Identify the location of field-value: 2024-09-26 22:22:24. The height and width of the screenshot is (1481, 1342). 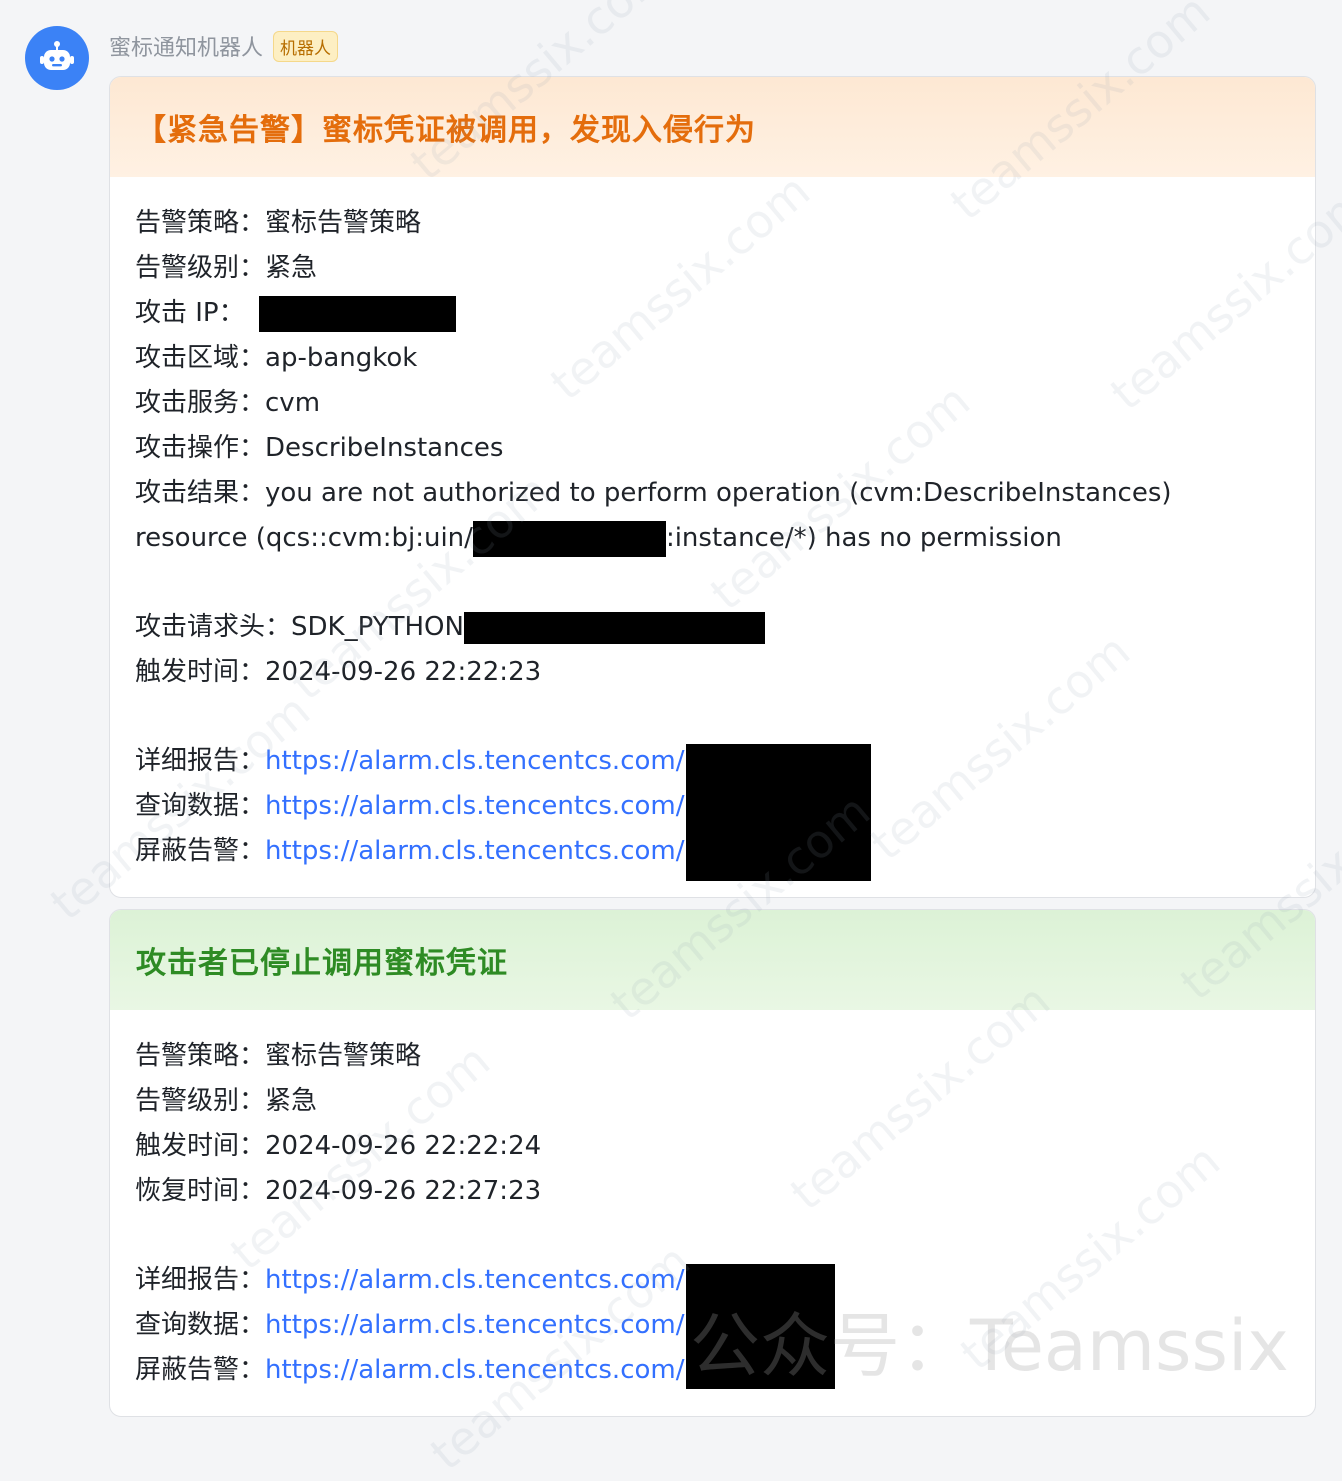
(403, 1146).